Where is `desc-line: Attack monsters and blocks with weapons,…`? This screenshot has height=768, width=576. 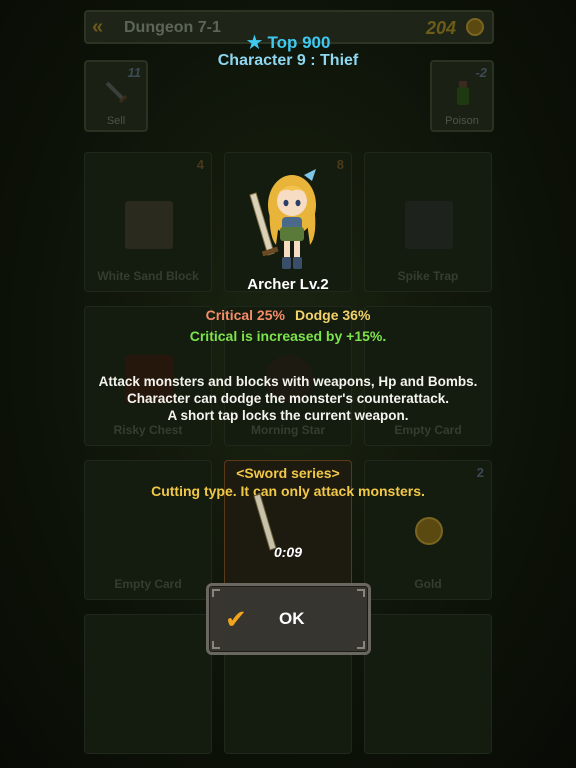
desc-line: Attack monsters and blocks with weapons,… is located at coordinates (288, 381).